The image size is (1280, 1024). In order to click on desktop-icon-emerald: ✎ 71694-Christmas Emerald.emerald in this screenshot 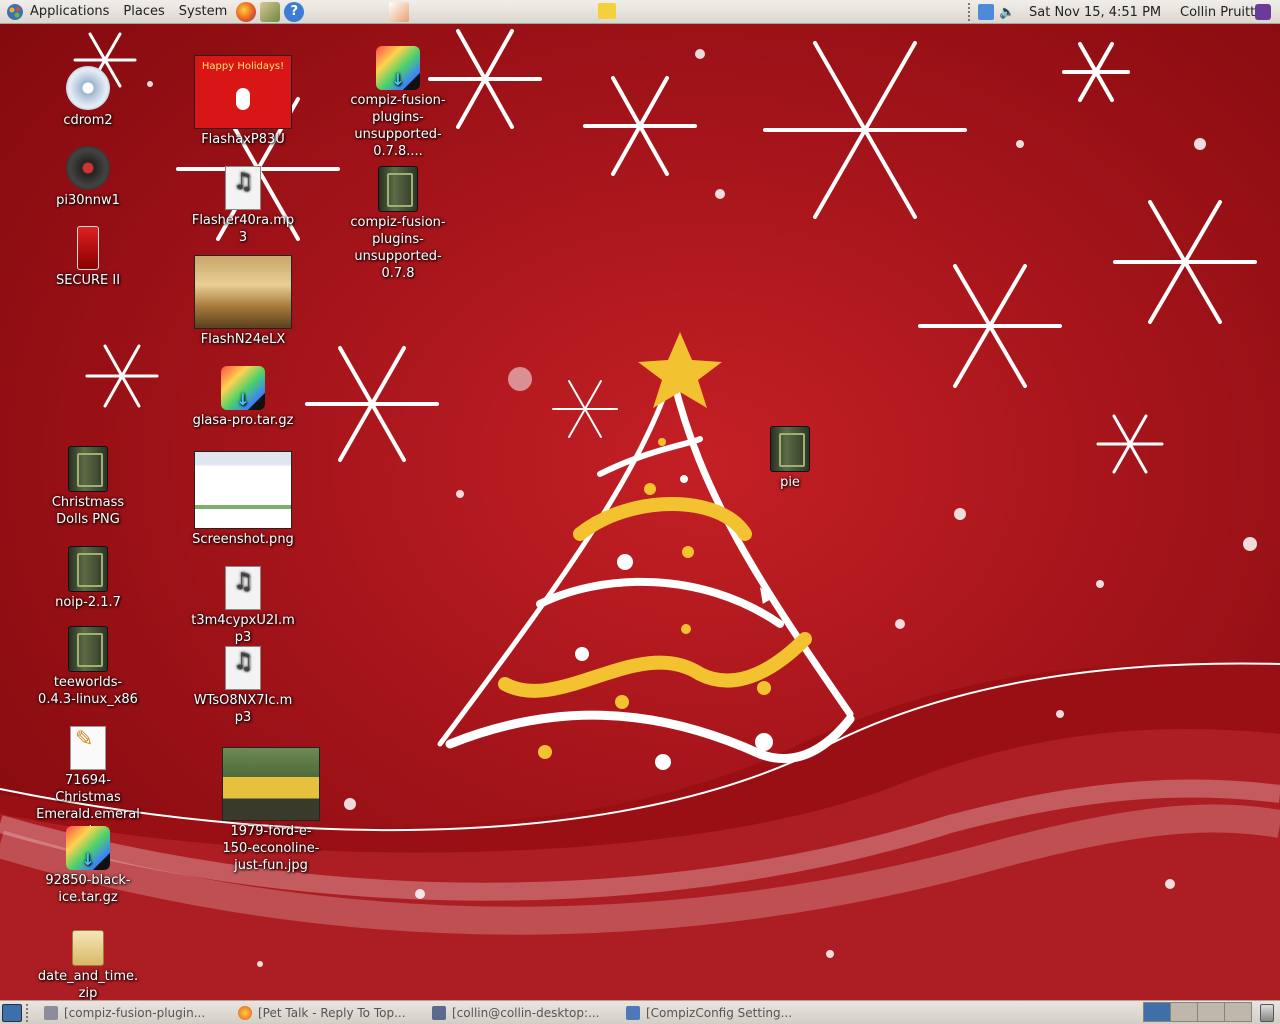, I will do `click(88, 783)`.